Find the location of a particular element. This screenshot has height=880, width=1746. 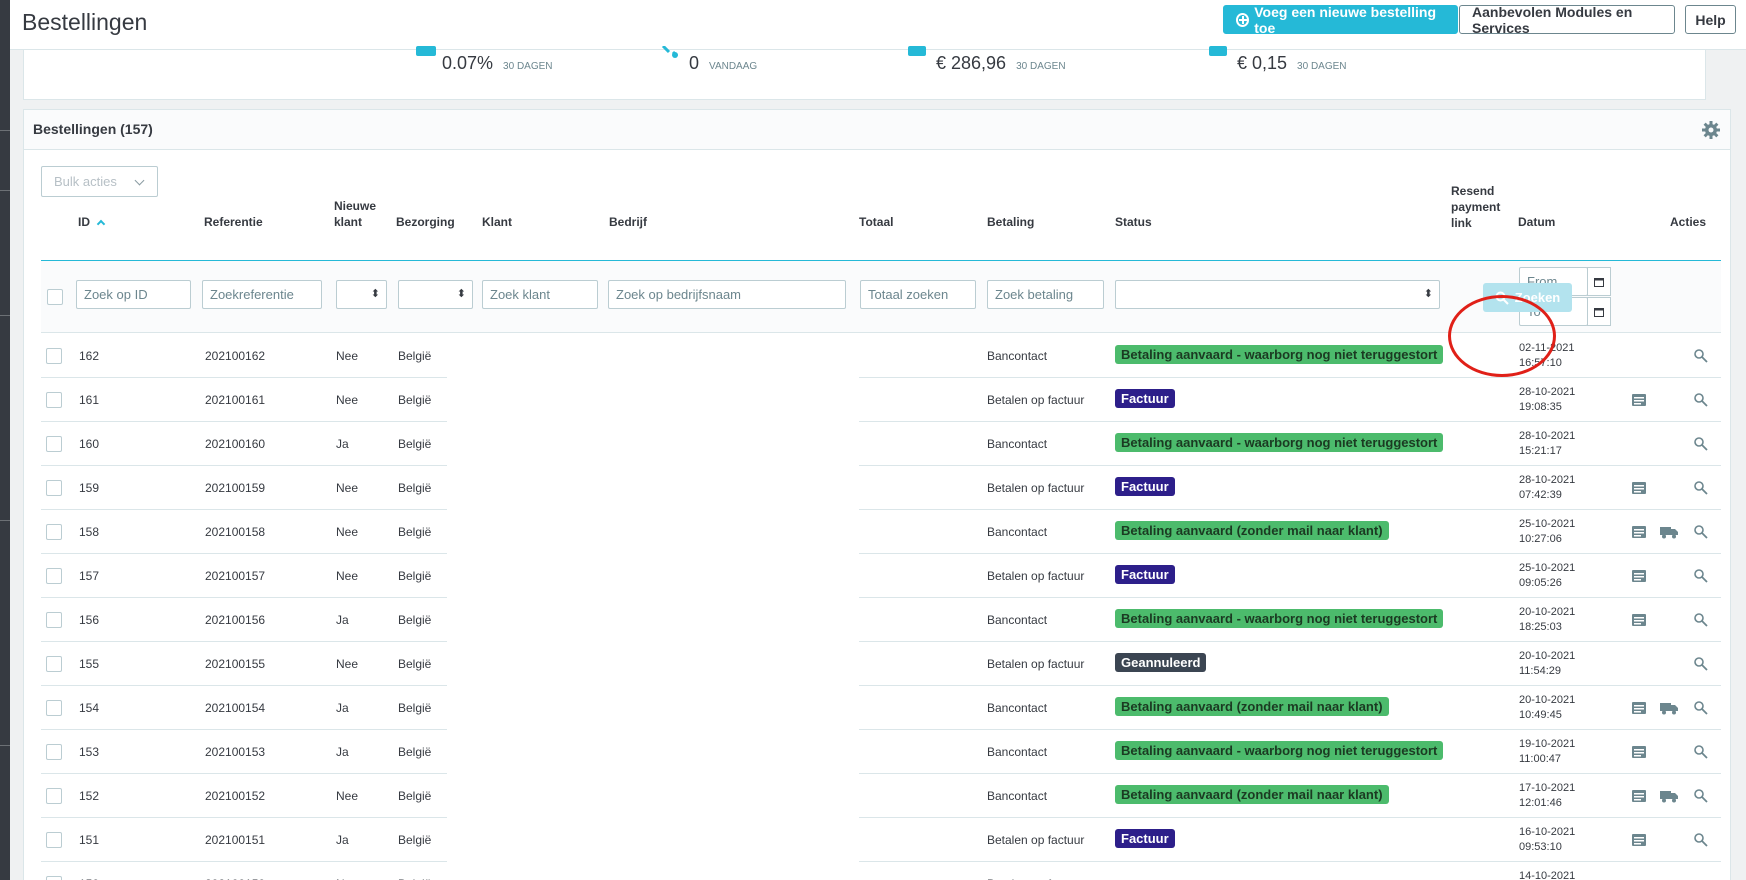

cell-id: 158 is located at coordinates (89, 532).